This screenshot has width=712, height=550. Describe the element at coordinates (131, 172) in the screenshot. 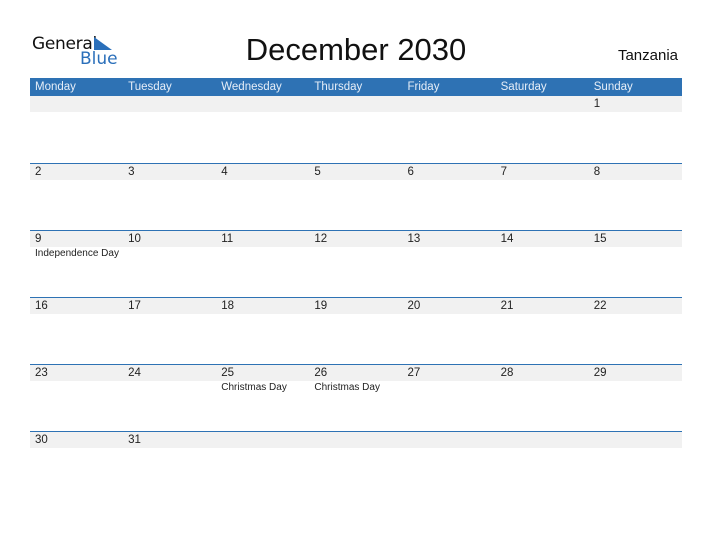

I see `day-number: 3` at that location.